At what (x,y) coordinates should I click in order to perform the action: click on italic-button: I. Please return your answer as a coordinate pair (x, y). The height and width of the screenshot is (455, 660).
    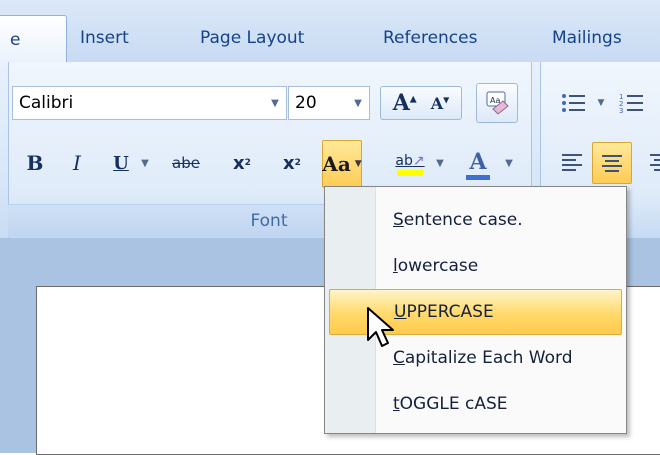
    Looking at the image, I should click on (77, 163).